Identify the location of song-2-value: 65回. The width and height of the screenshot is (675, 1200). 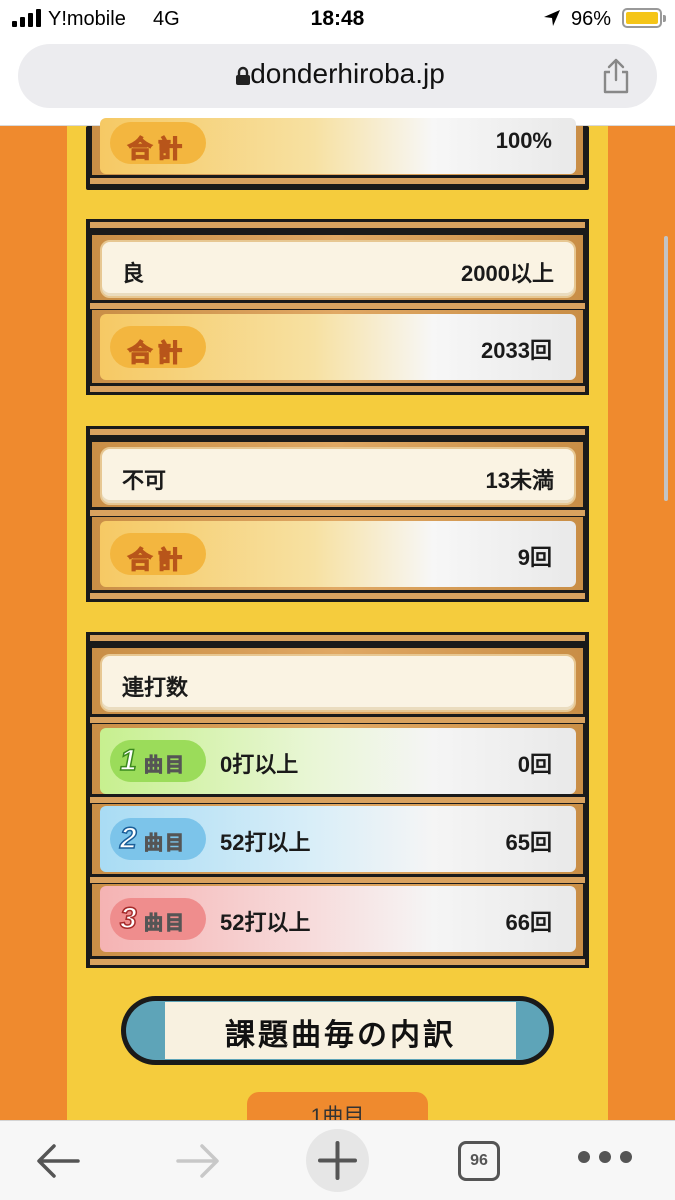
(528, 842).